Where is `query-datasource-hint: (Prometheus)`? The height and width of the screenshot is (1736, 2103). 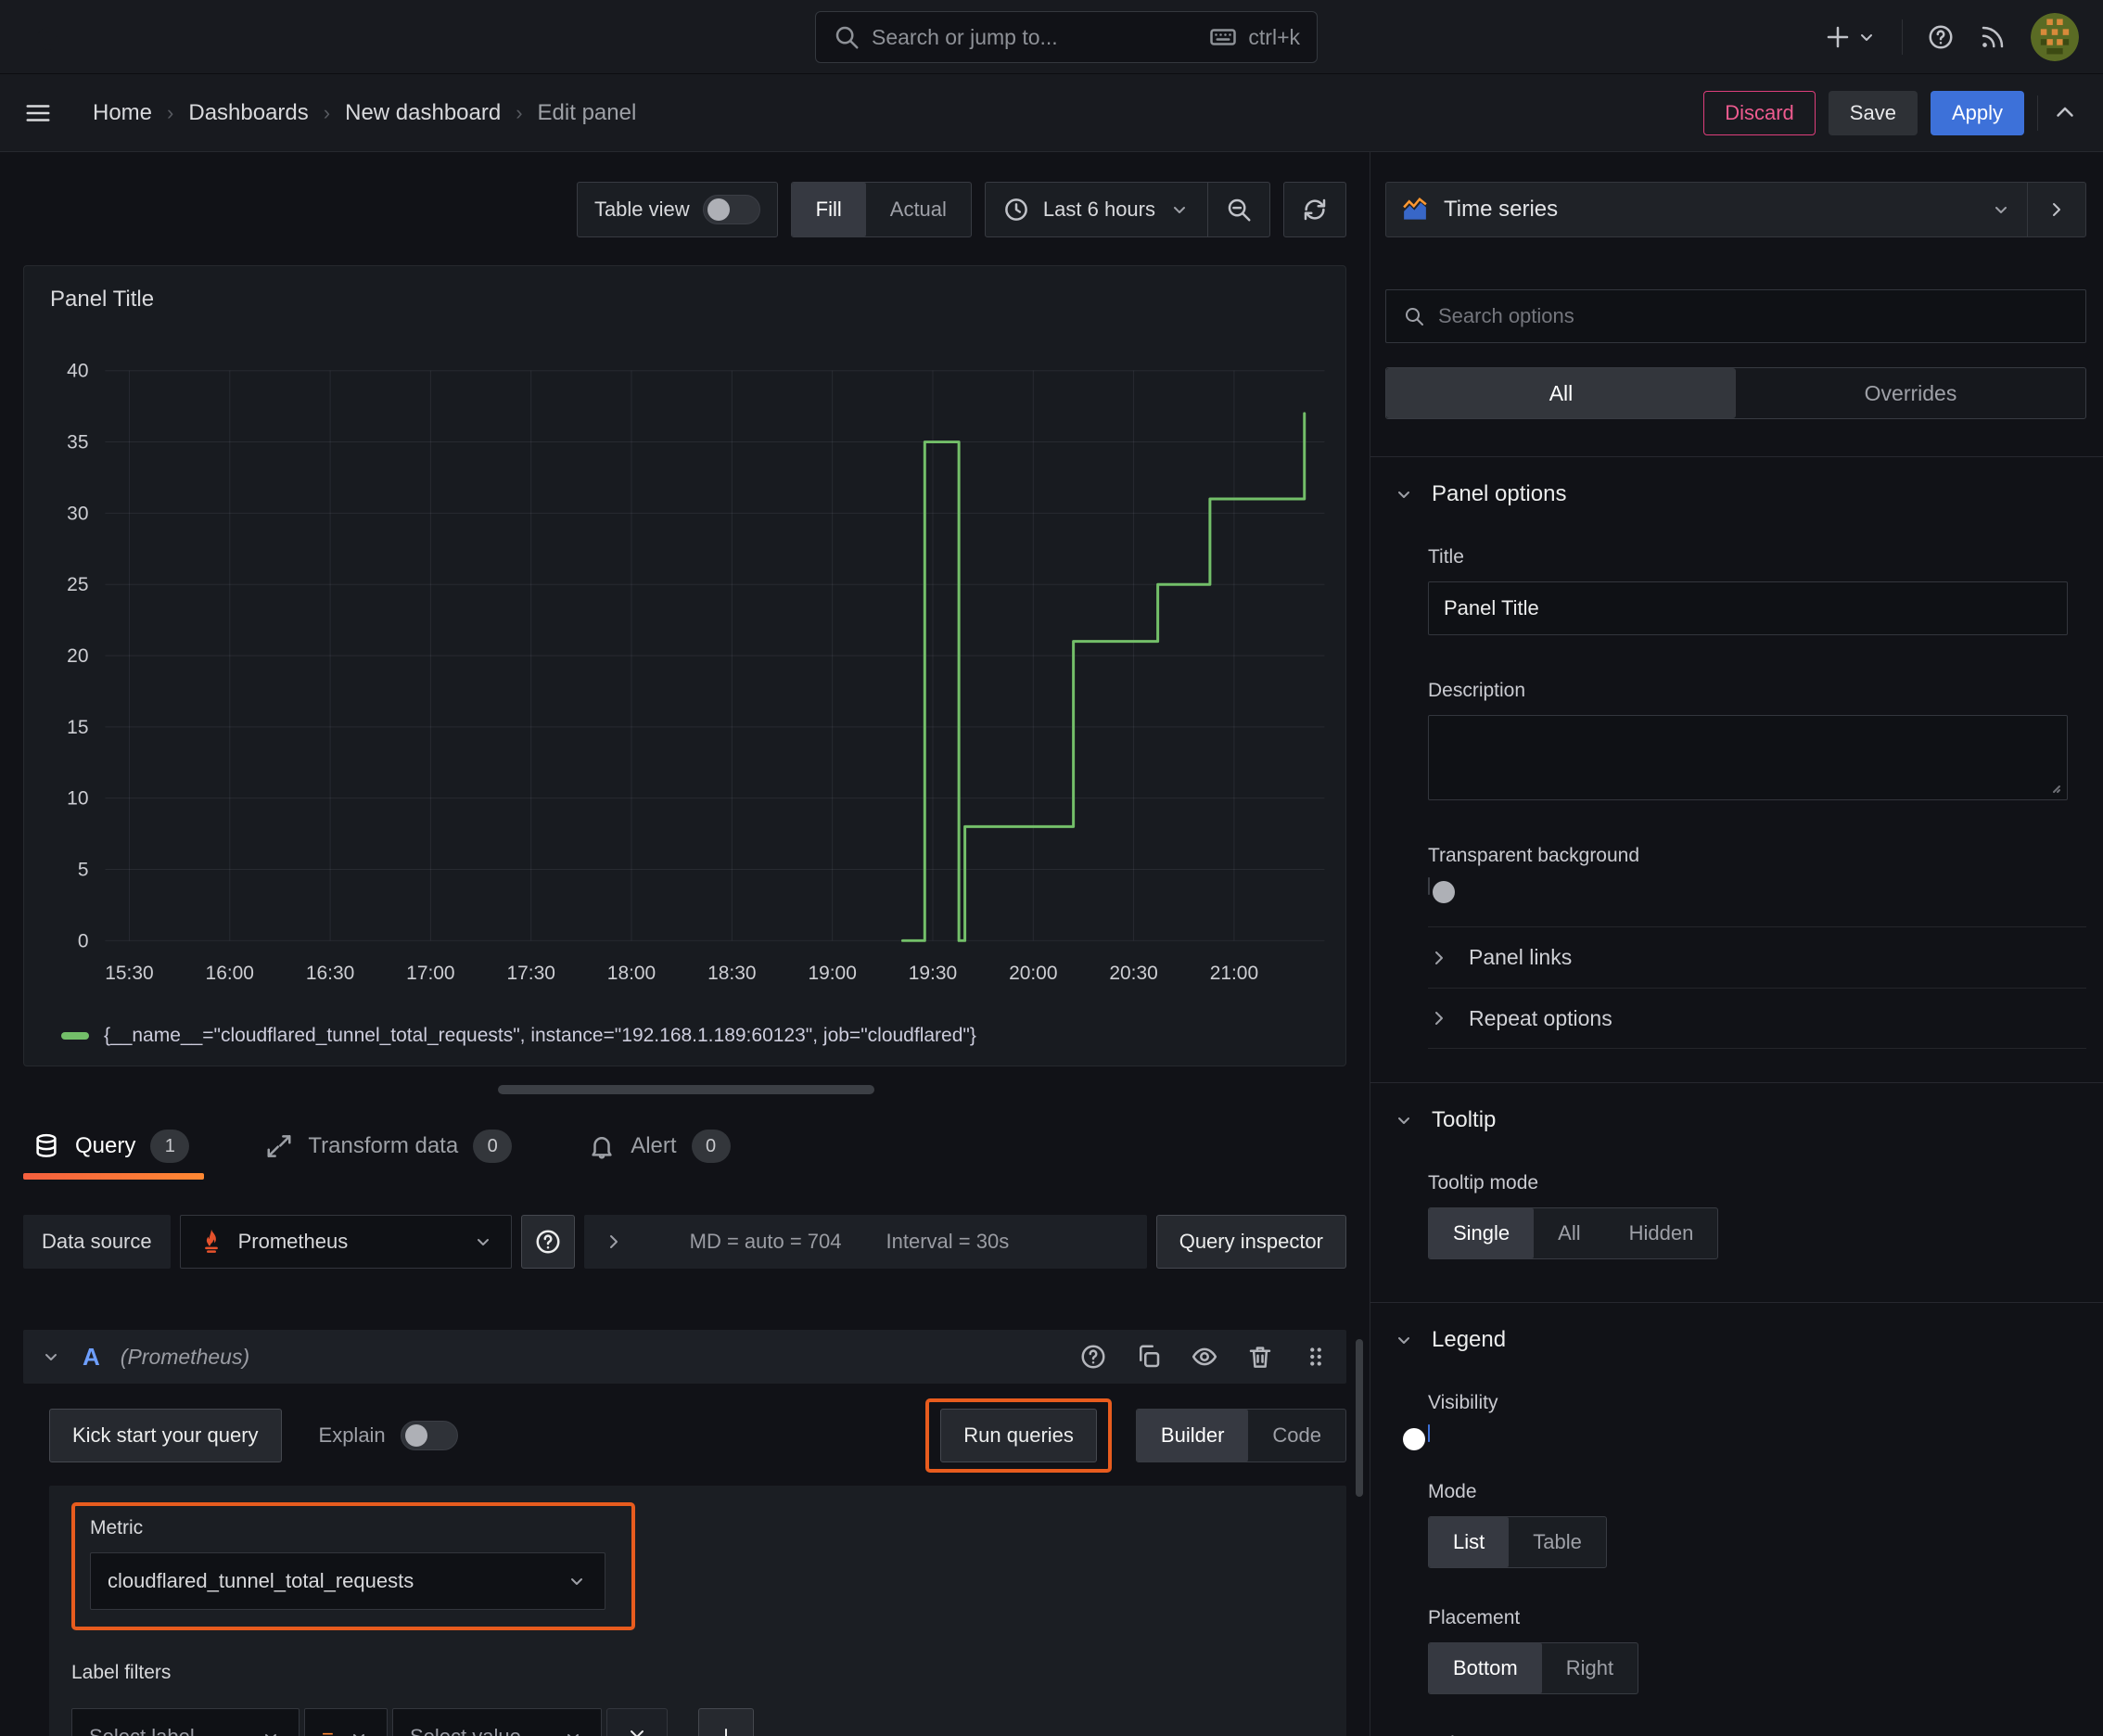 query-datasource-hint: (Prometheus) is located at coordinates (185, 1356).